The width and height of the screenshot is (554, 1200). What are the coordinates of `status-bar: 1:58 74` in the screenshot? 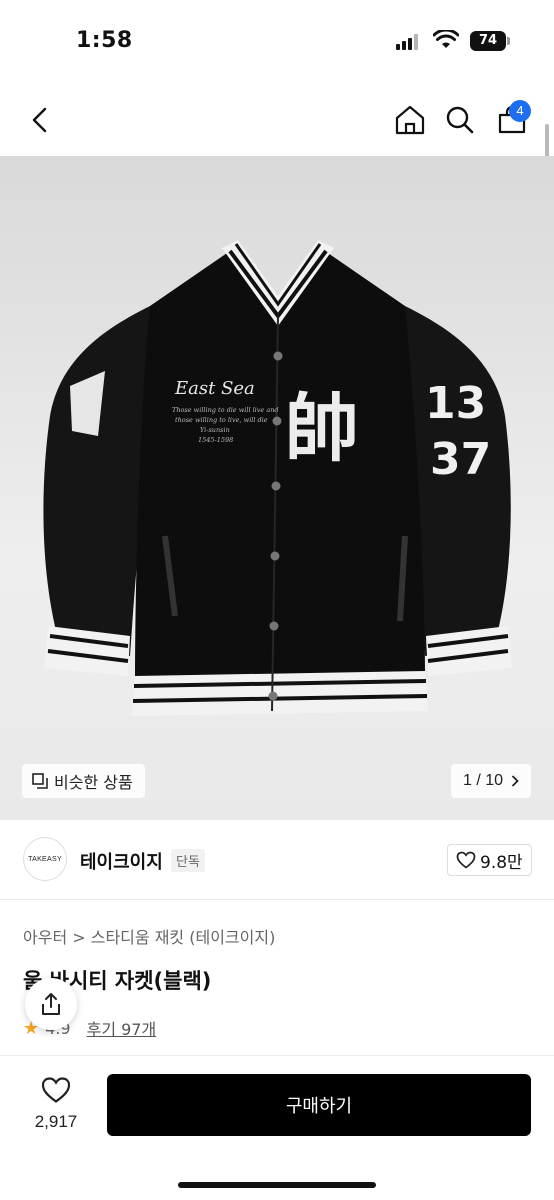 It's located at (277, 42).